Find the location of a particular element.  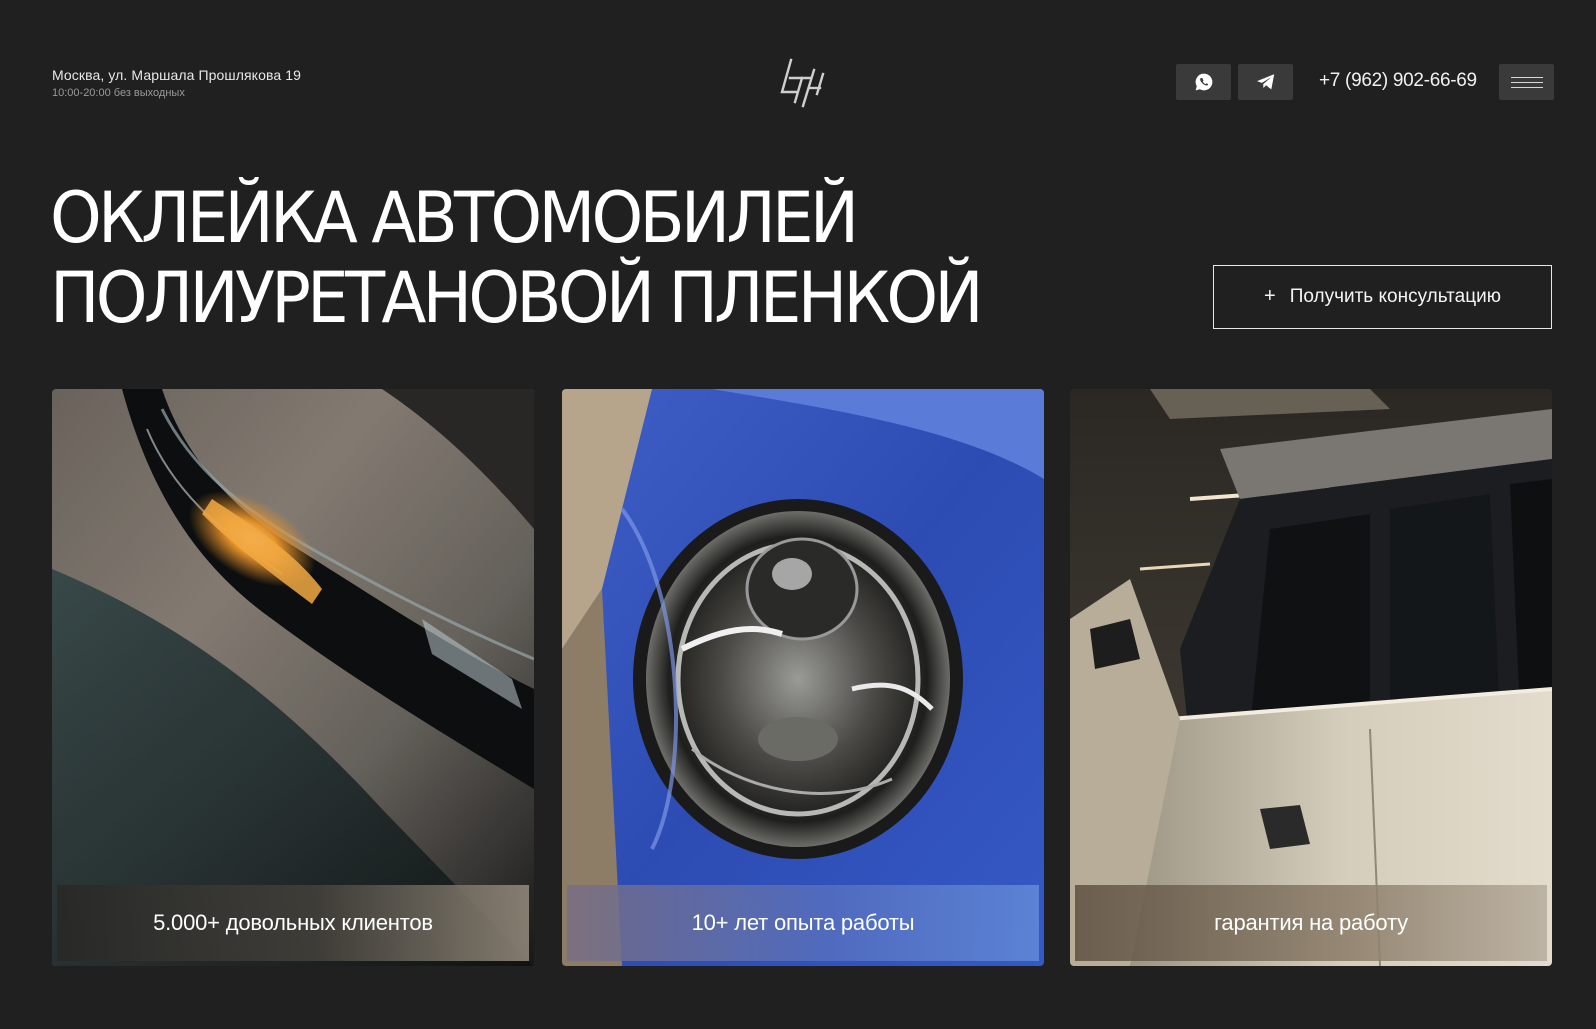

whatsapp-icon is located at coordinates (1203, 82).